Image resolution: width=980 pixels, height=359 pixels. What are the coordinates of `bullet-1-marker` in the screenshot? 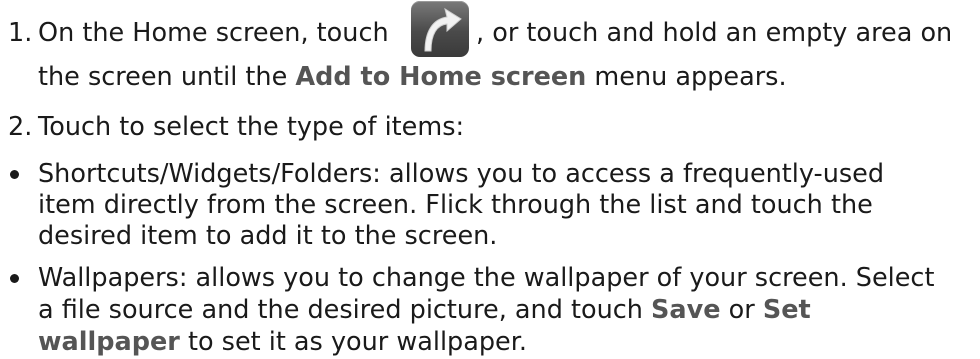 It's located at (14, 174).